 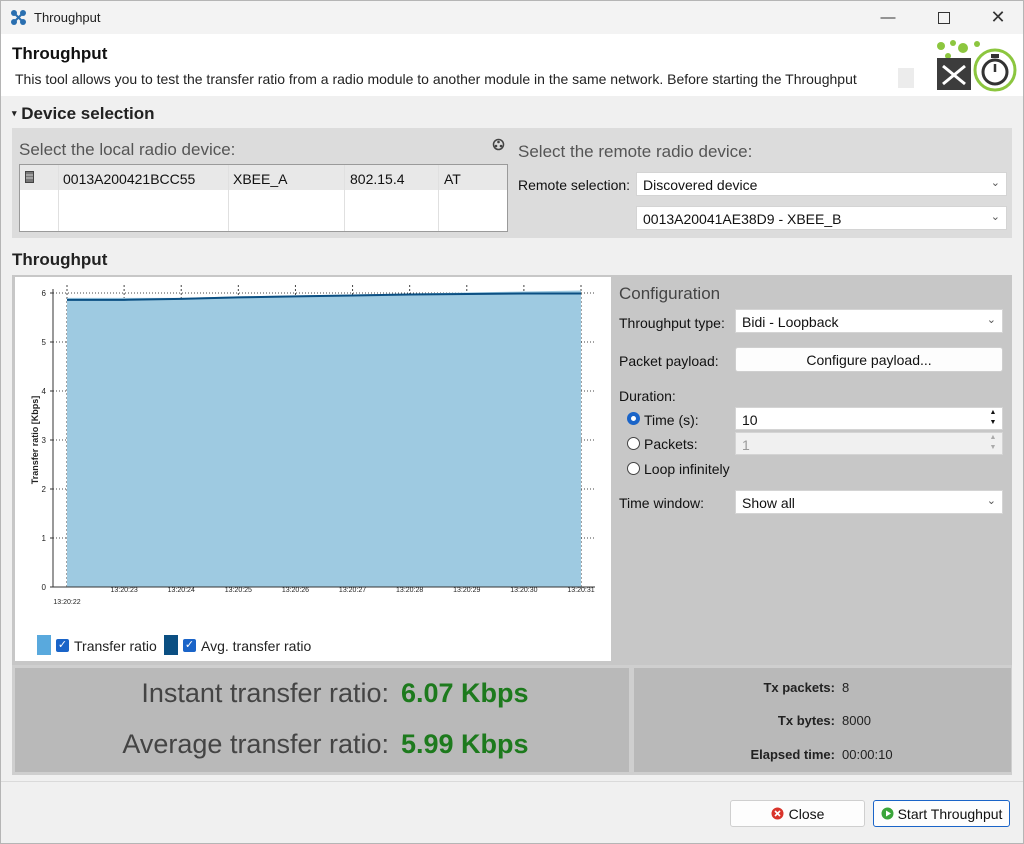 What do you see at coordinates (189, 645) in the screenshot?
I see `avg-transfer-ratio-checkbox: ✓` at bounding box center [189, 645].